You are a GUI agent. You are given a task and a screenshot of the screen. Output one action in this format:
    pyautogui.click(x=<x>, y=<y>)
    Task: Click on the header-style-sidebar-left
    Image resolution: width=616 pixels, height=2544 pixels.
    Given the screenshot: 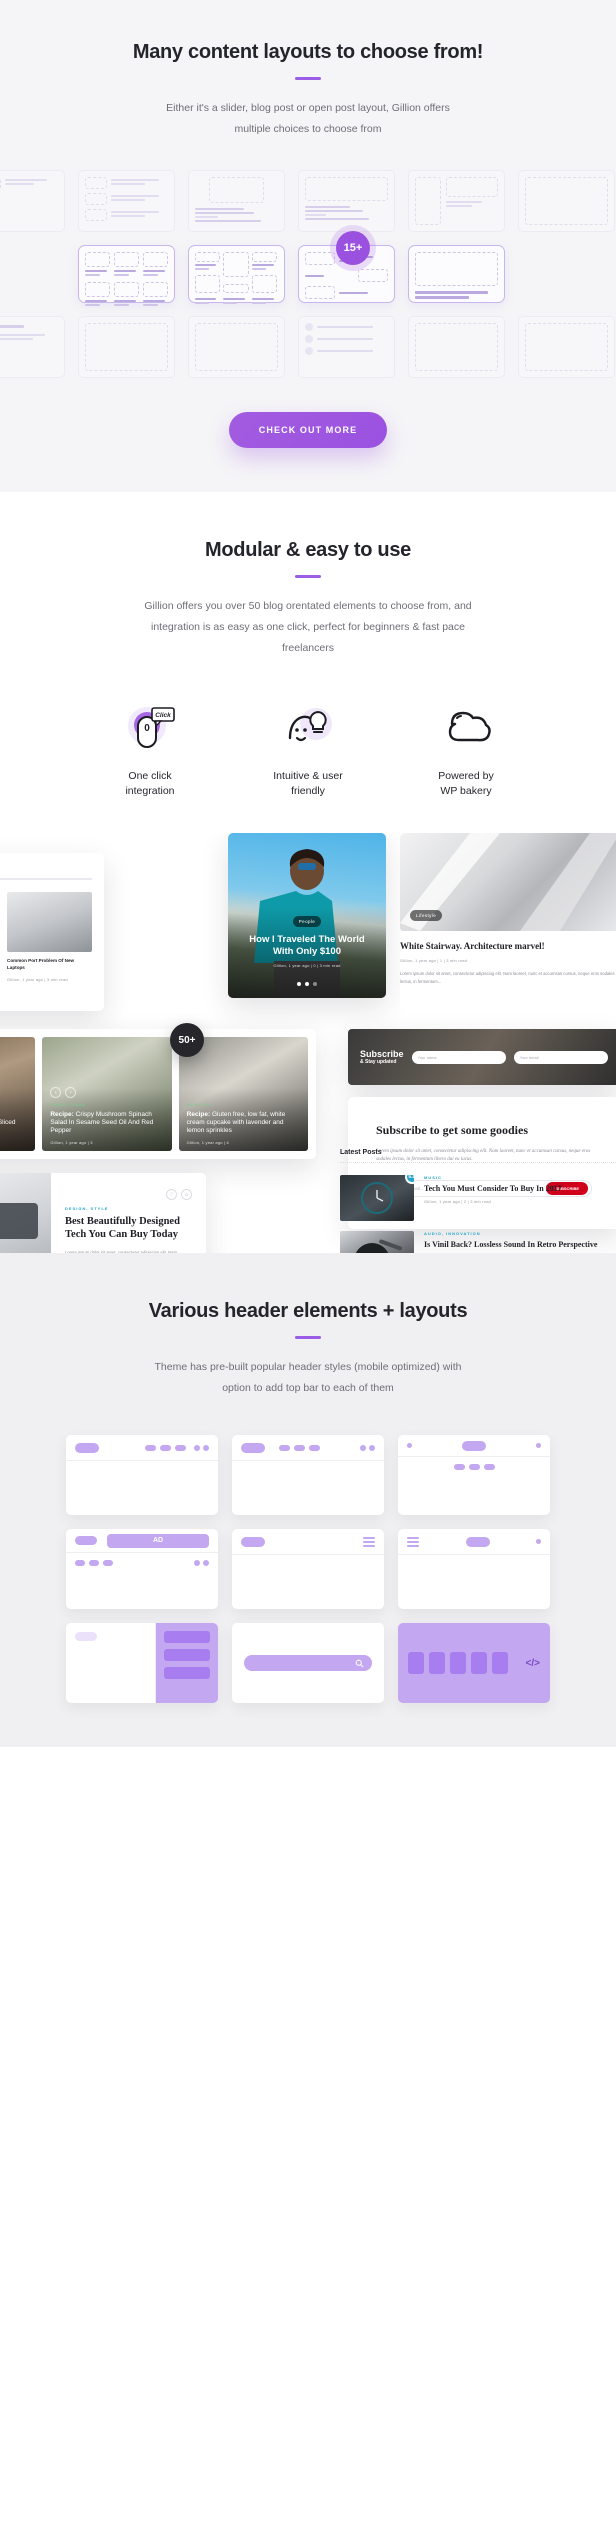 What is the action you would take?
    pyautogui.click(x=142, y=1663)
    